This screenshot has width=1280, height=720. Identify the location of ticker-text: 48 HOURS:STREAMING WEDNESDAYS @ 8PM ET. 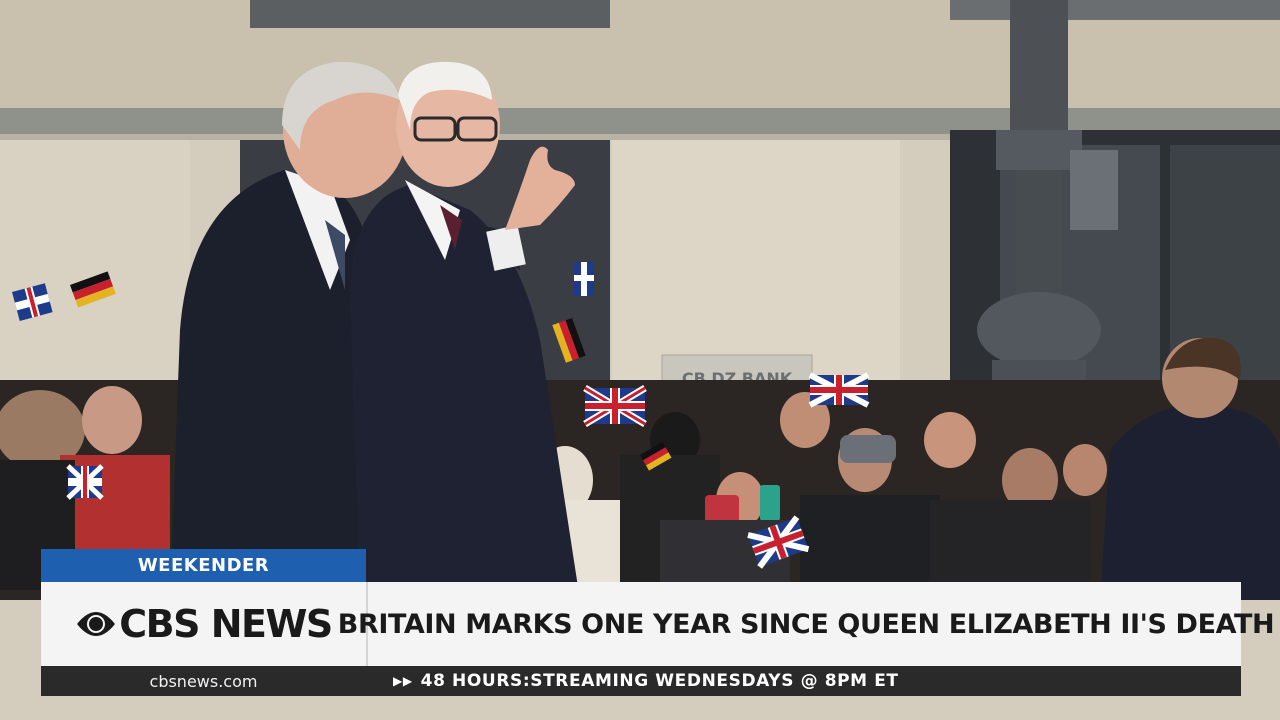
(659, 681).